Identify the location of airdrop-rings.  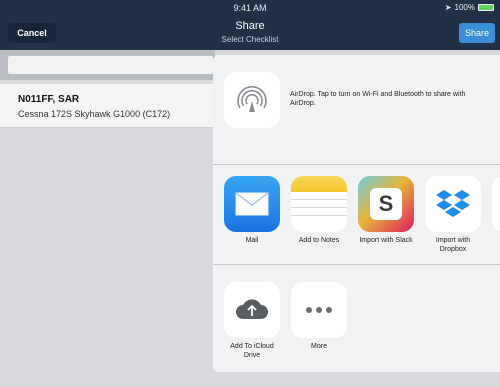
(252, 99).